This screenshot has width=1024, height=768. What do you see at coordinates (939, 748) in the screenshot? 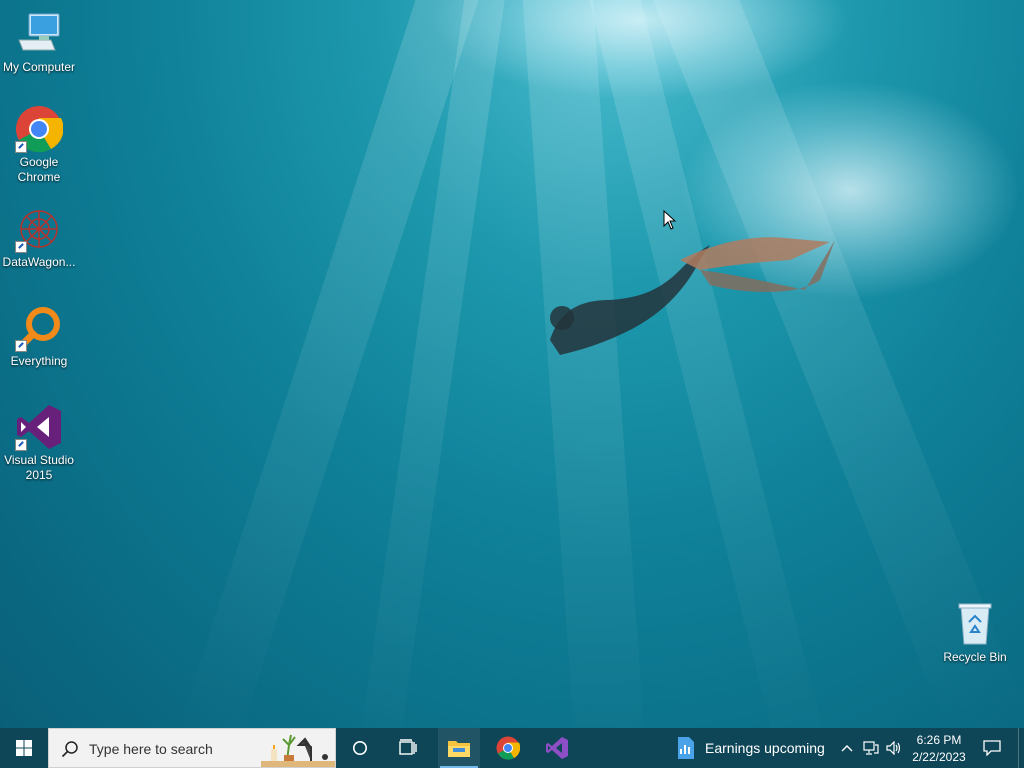
I see `clock: 6:26 PM 2/22/2023` at bounding box center [939, 748].